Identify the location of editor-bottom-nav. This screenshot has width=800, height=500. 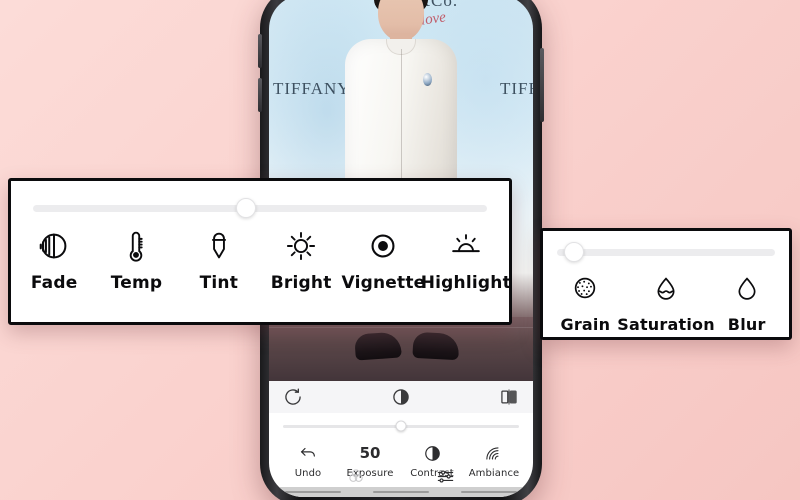
(401, 476).